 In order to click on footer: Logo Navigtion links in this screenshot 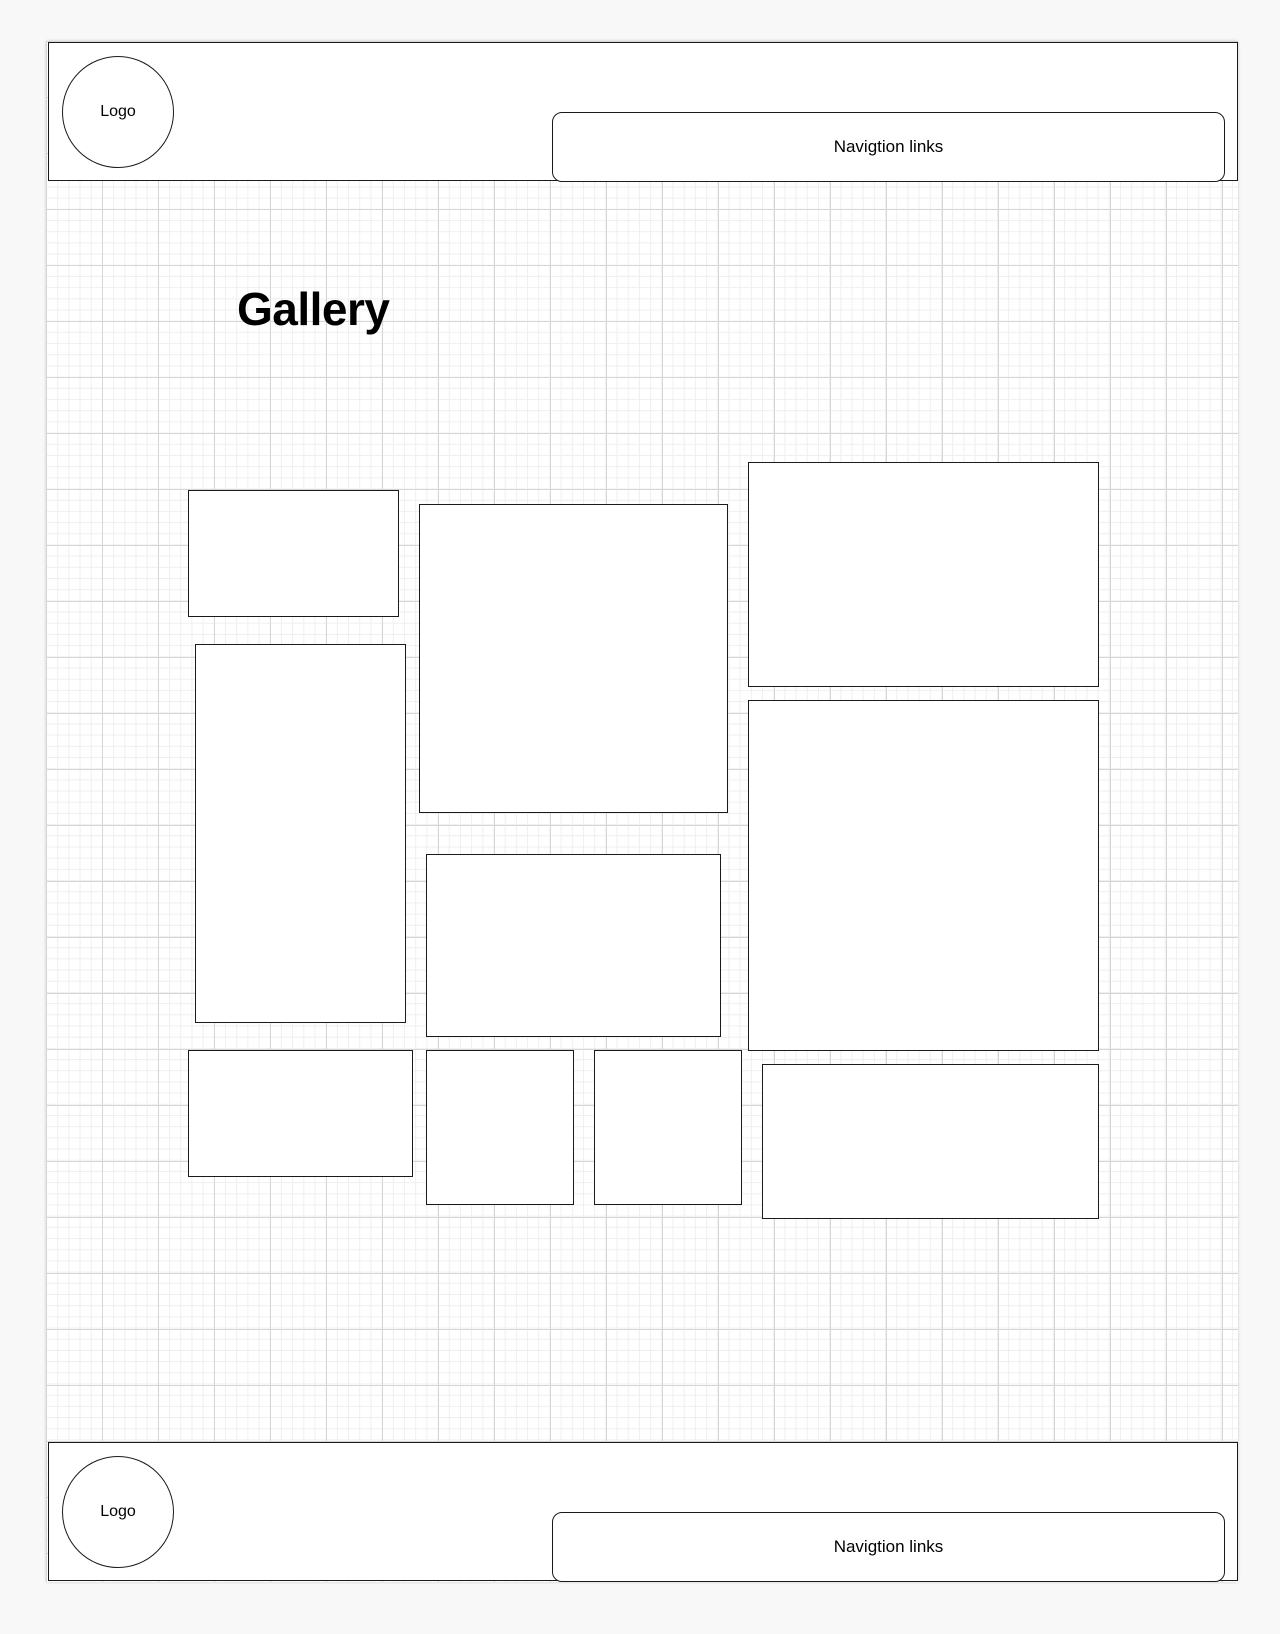, I will do `click(643, 1512)`.